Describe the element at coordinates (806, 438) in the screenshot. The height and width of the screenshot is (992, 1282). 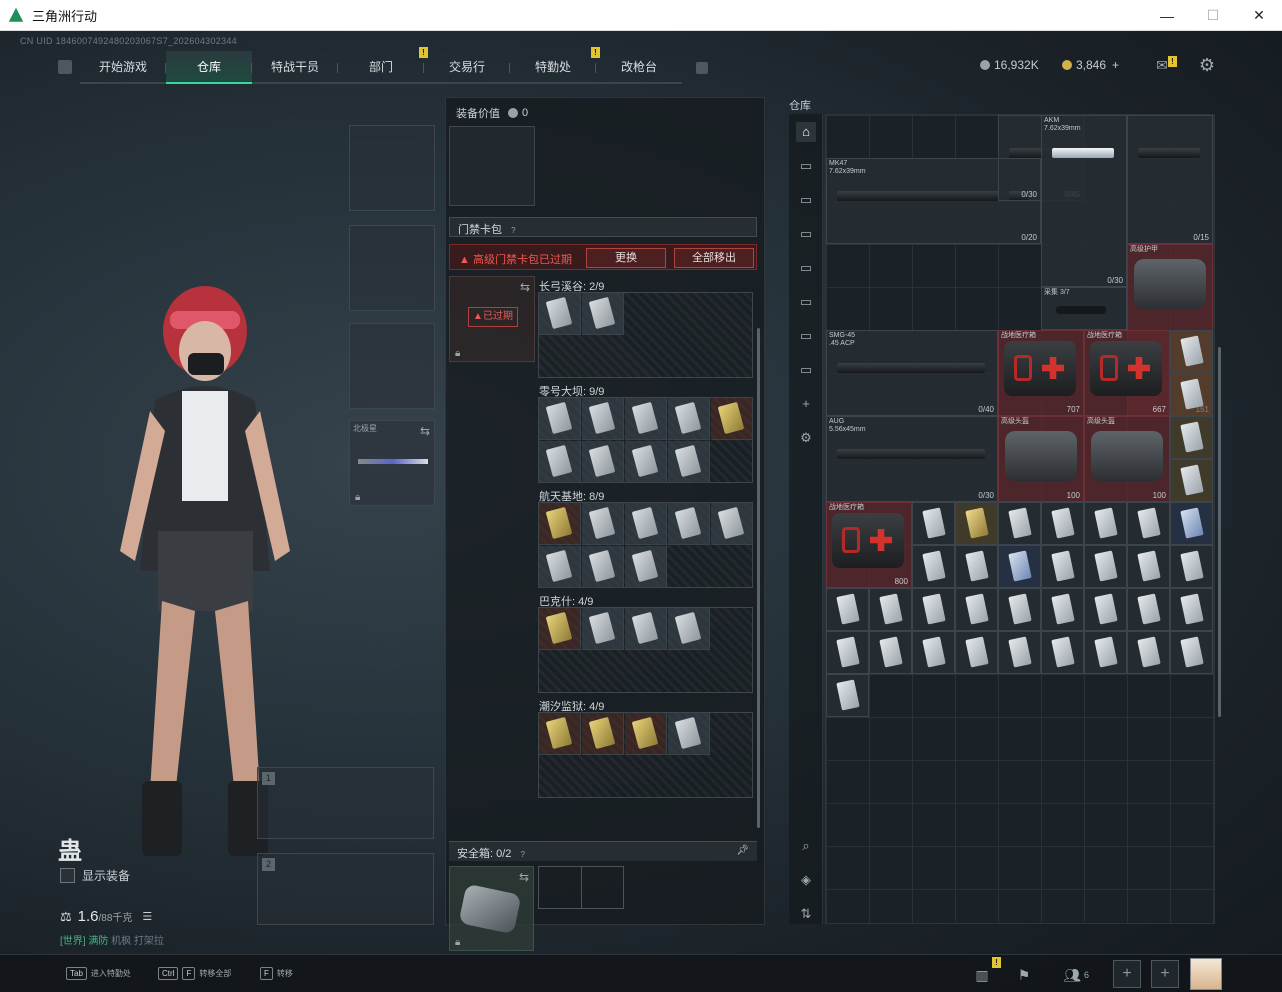
I see `category-settings-icon: ⚙` at that location.